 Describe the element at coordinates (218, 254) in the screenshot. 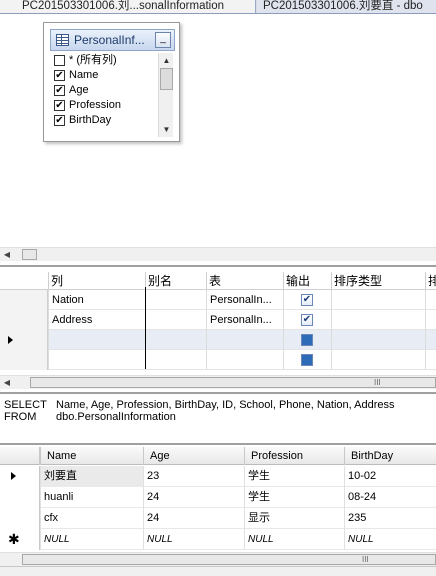

I see `diagram-hscrollbar: ◀` at that location.